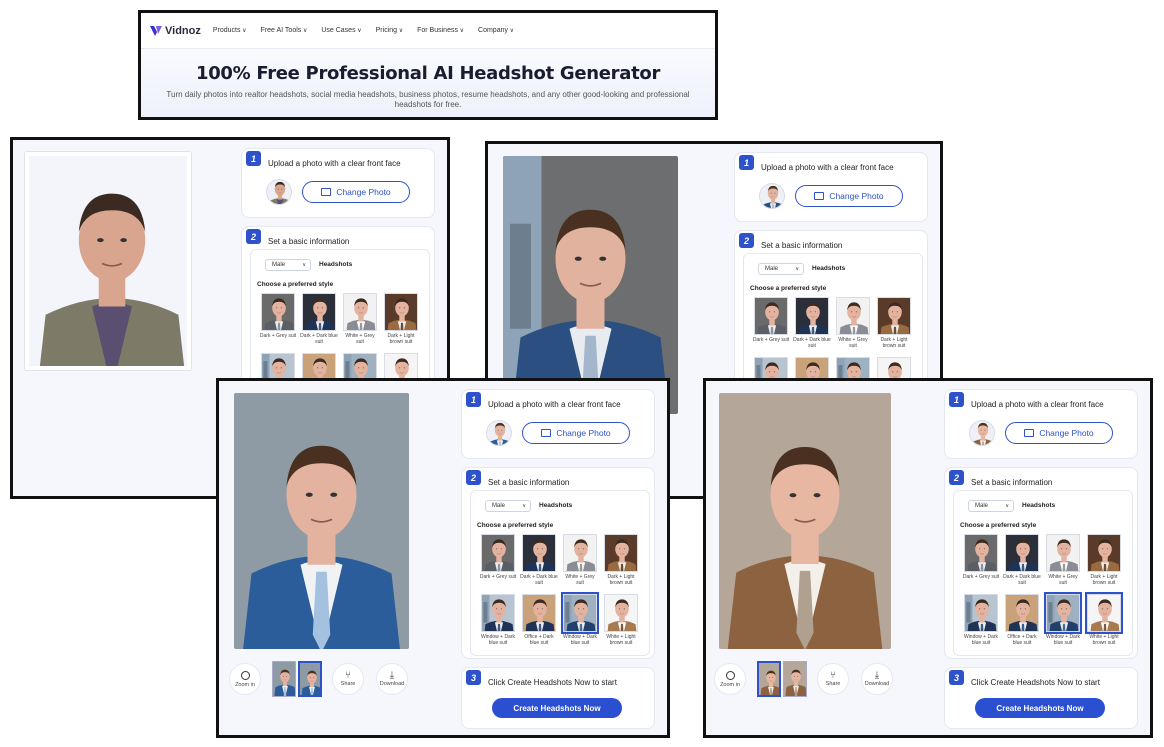 The height and width of the screenshot is (747, 1164). Describe the element at coordinates (730, 675) in the screenshot. I see `zoom-in-icon` at that location.